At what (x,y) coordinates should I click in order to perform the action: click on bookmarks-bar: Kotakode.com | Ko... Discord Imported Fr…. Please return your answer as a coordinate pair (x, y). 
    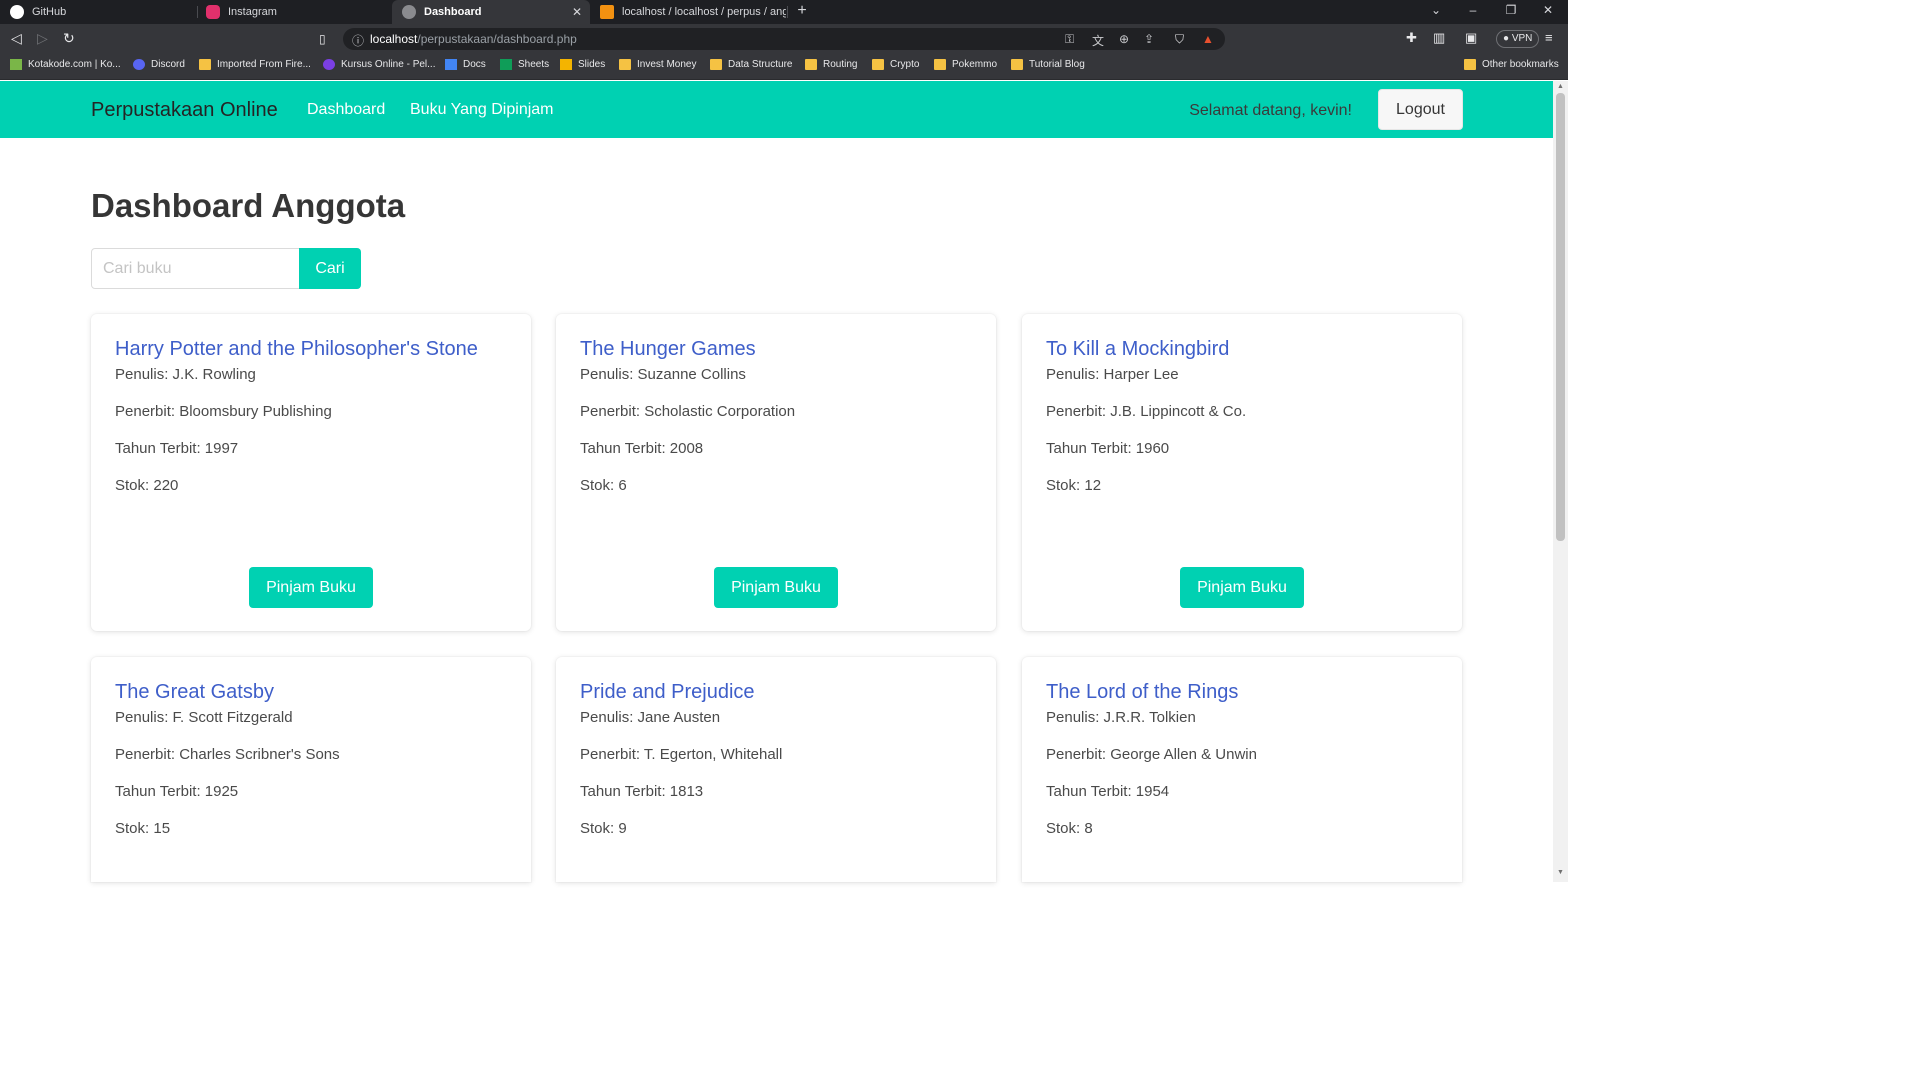
    Looking at the image, I should click on (784, 67).